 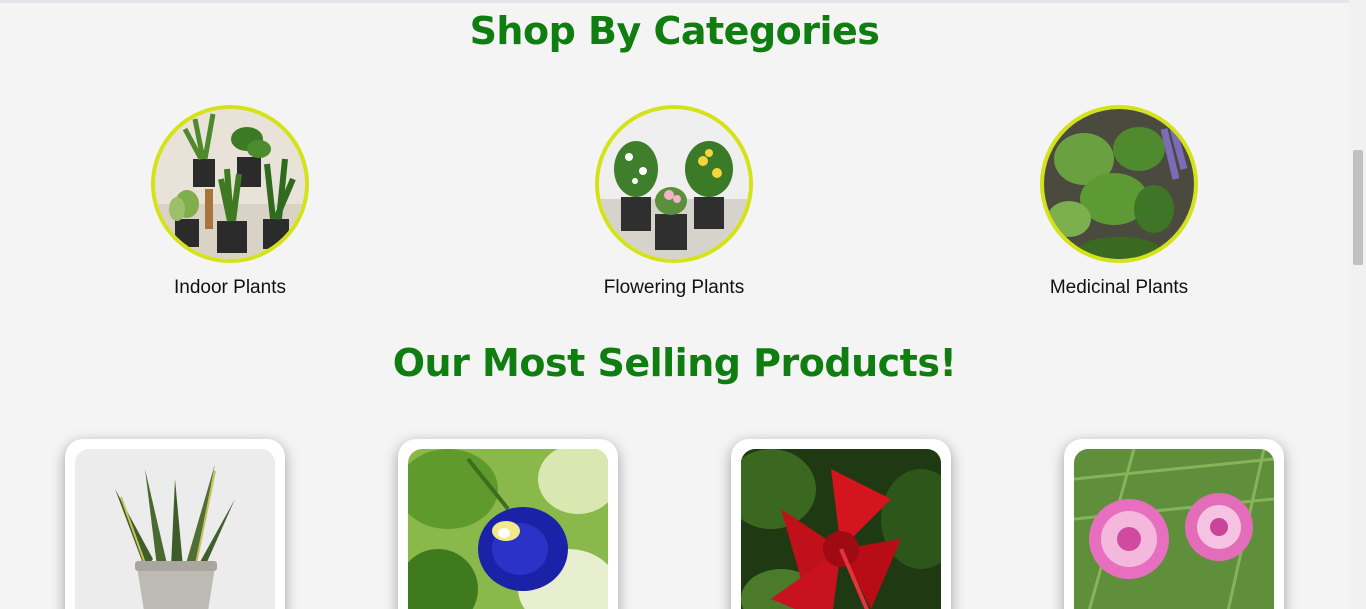 What do you see at coordinates (674, 363) in the screenshot?
I see `best-selling-title: Our Most Selling Products!` at bounding box center [674, 363].